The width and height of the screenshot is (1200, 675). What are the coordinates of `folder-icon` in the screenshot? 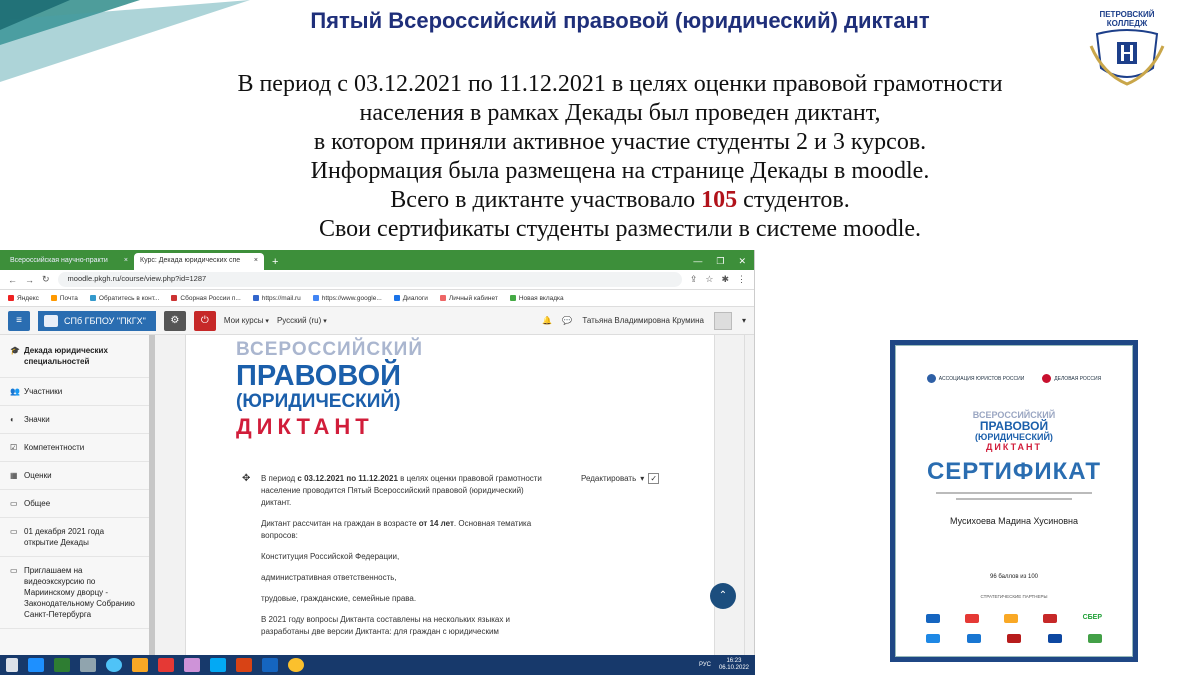 It's located at (140, 665).